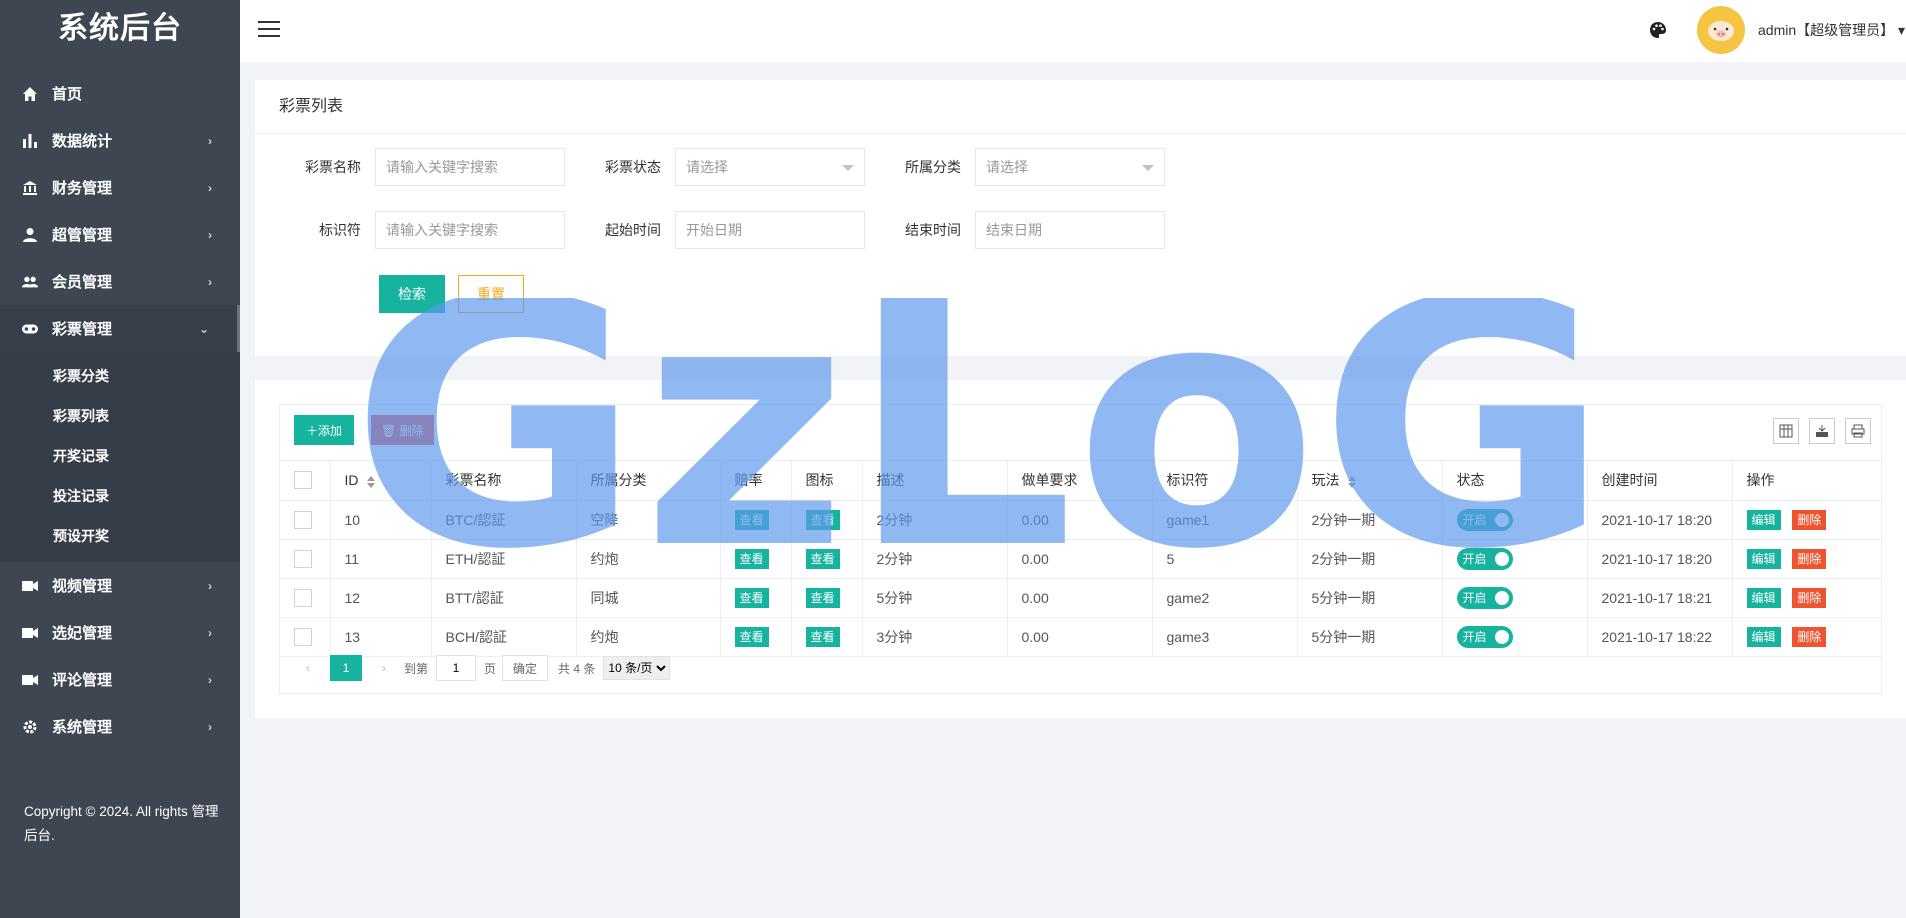 Image resolution: width=1906 pixels, height=918 pixels. I want to click on cell-identifier: game1, so click(1225, 520).